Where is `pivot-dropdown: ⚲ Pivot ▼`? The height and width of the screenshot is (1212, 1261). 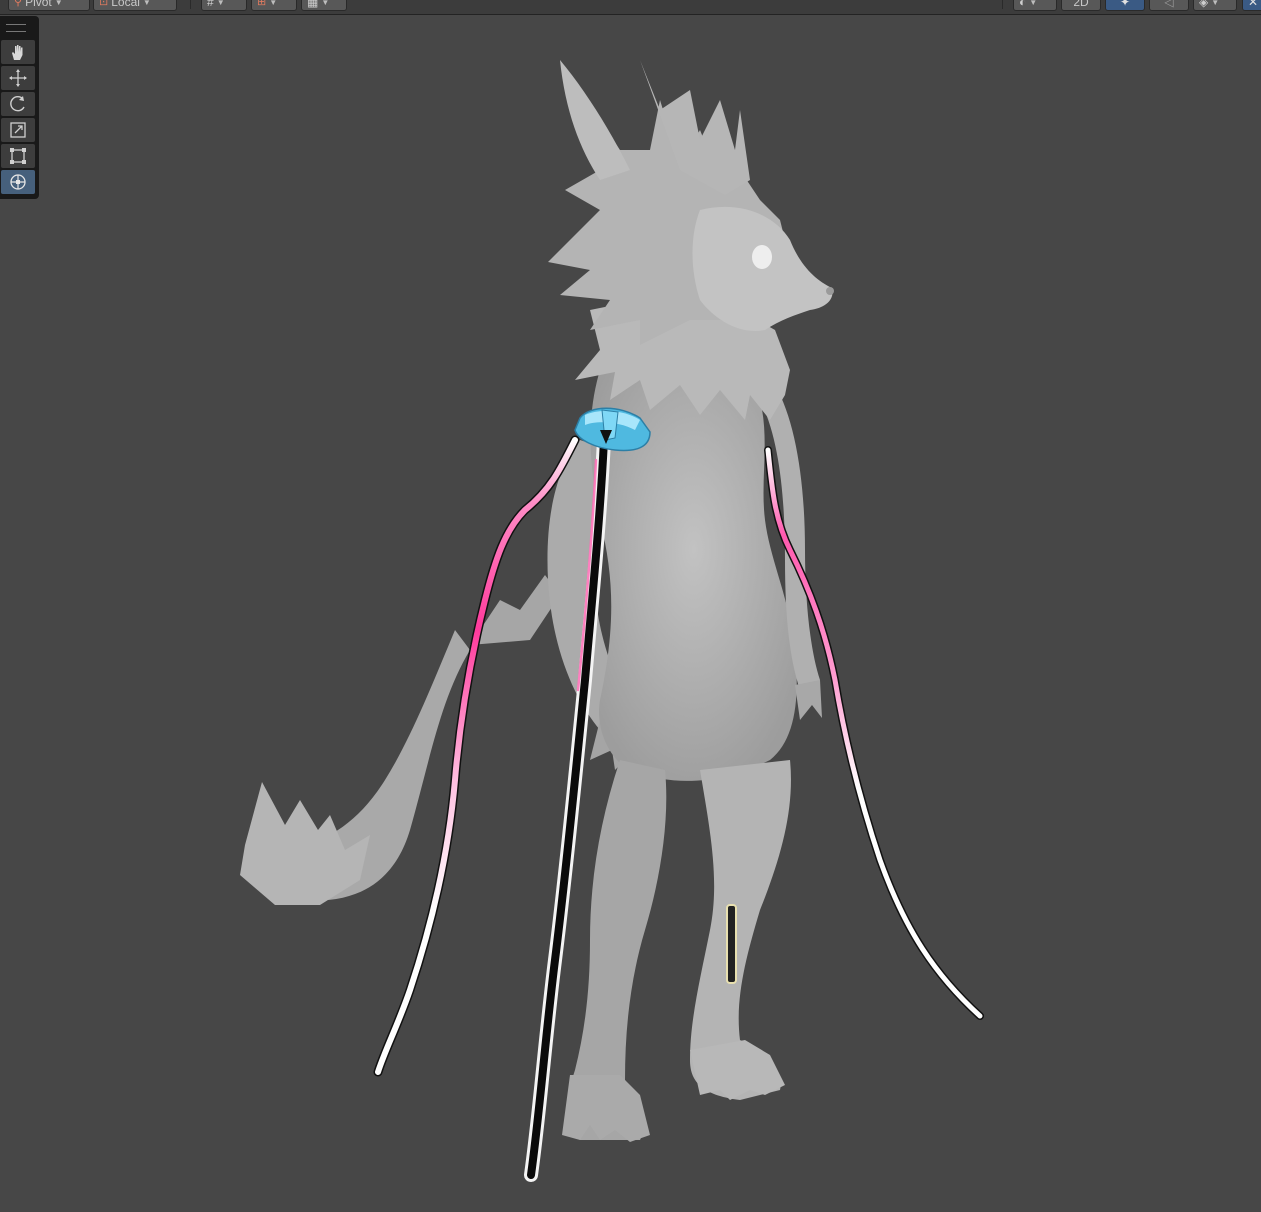
pivot-dropdown: ⚲ Pivot ▼ is located at coordinates (49, 5).